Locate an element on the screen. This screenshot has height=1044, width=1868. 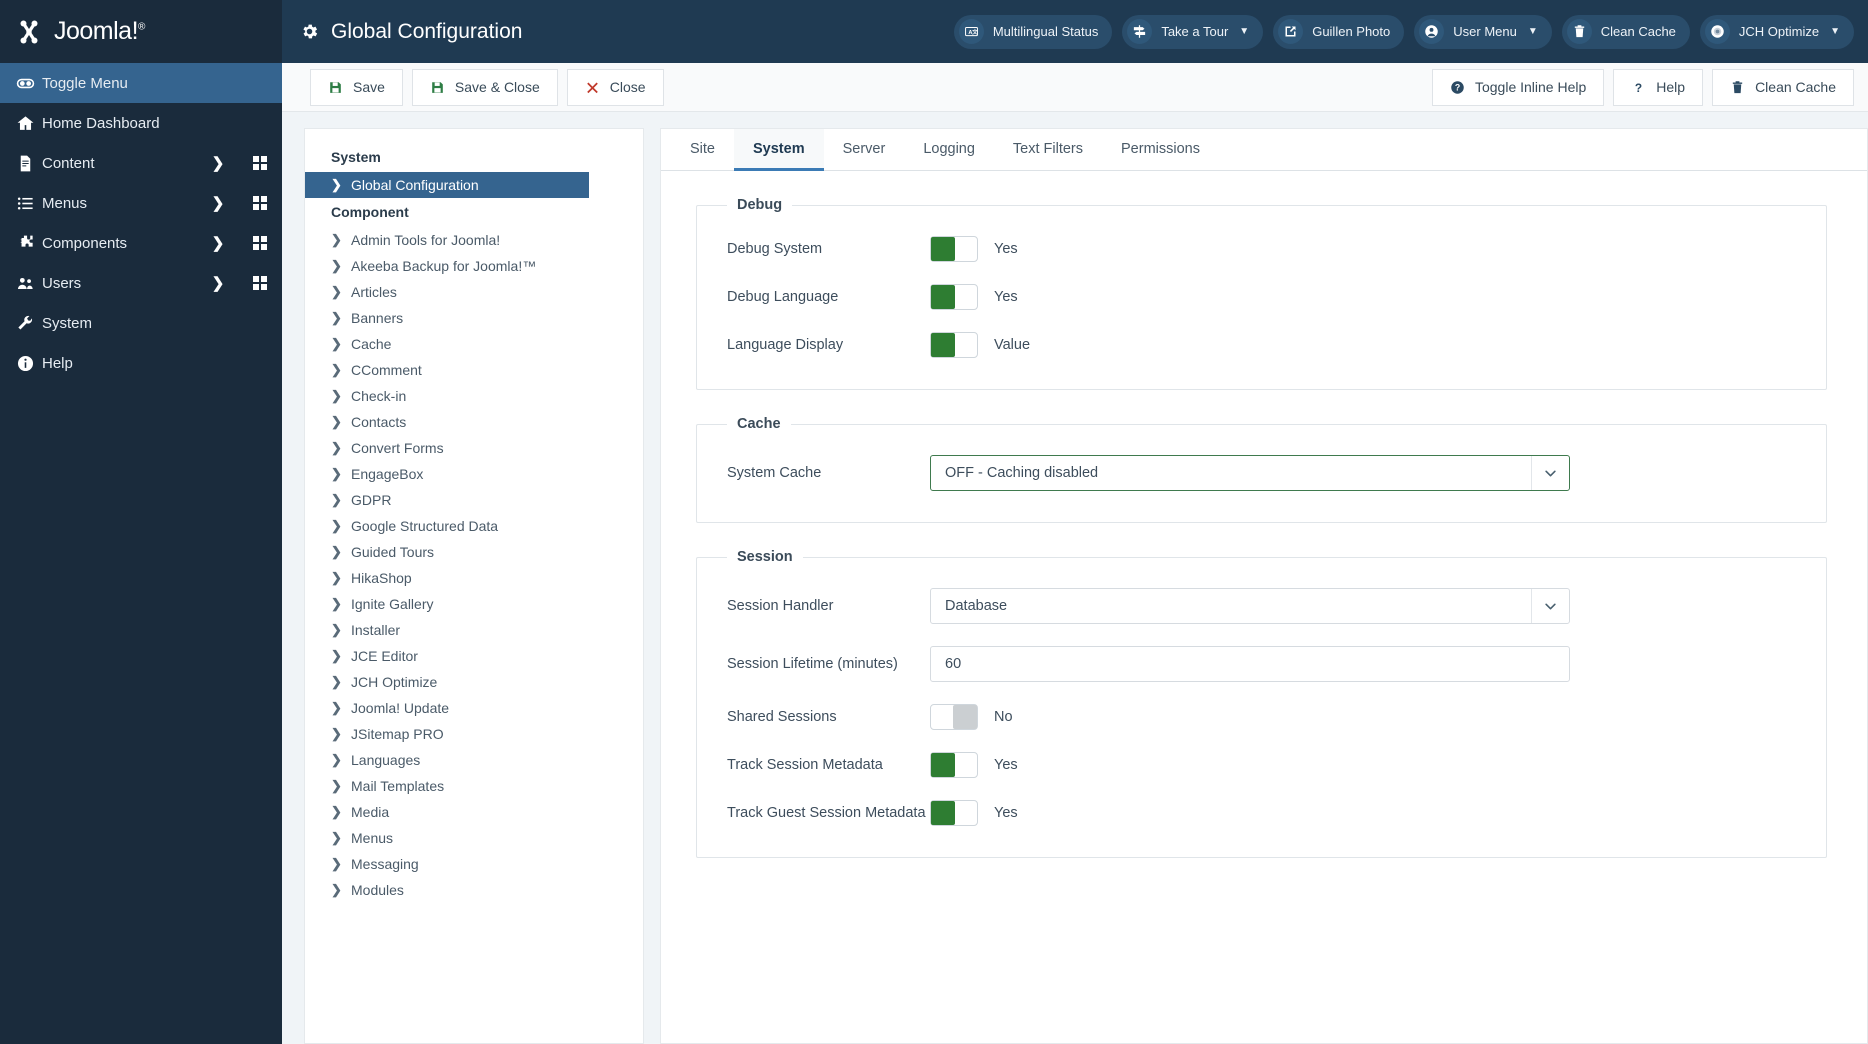
config-item-hikashop: ❯ HikaShop is located at coordinates (474, 578).